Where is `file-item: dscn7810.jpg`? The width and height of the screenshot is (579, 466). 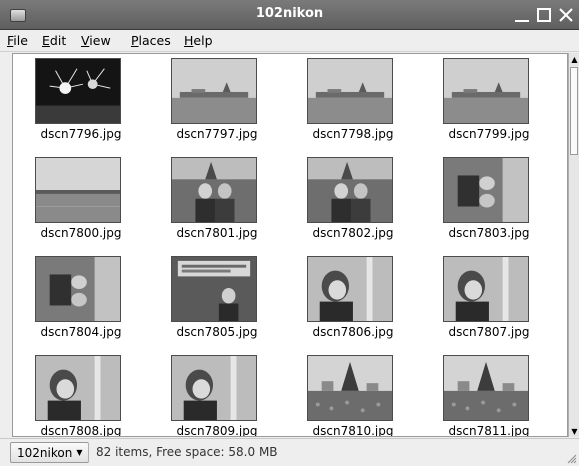
file-item: dscn7810.jpg is located at coordinates (353, 393).